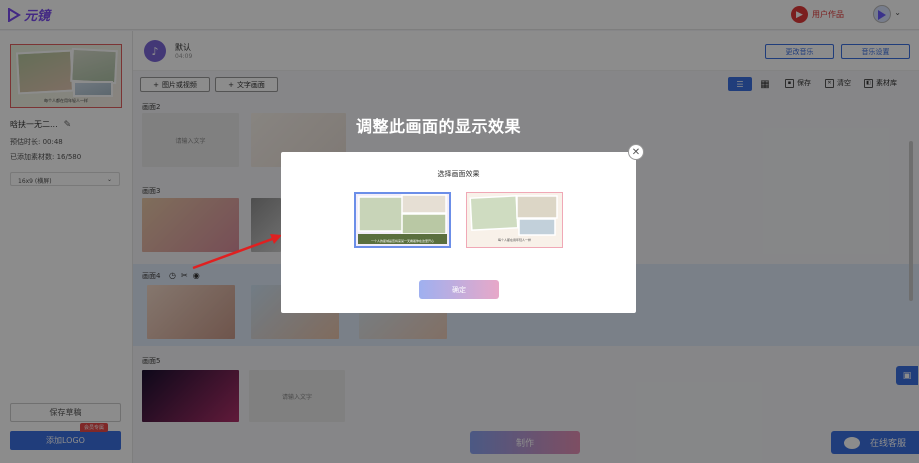 This screenshot has height=463, width=919. I want to click on effect-option-2: 每个人都在用年轻人一样, so click(514, 220).